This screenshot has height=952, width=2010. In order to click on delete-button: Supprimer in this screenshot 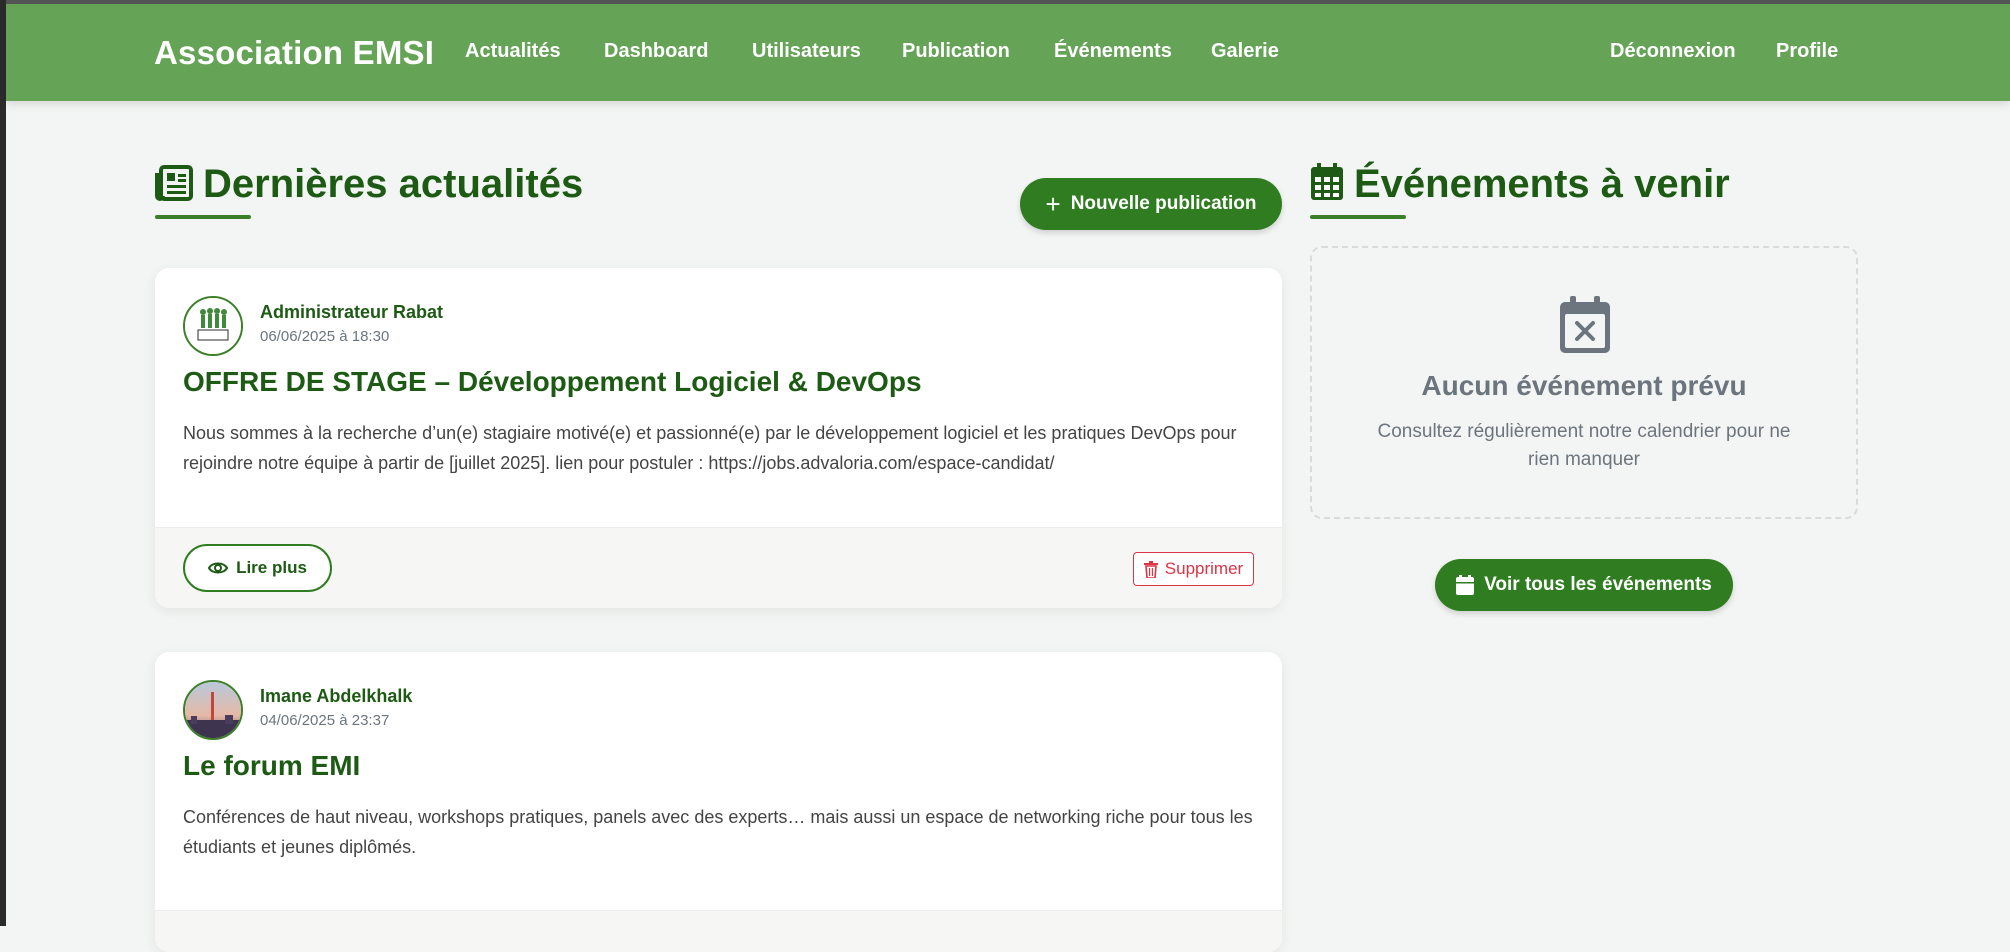, I will do `click(1193, 569)`.